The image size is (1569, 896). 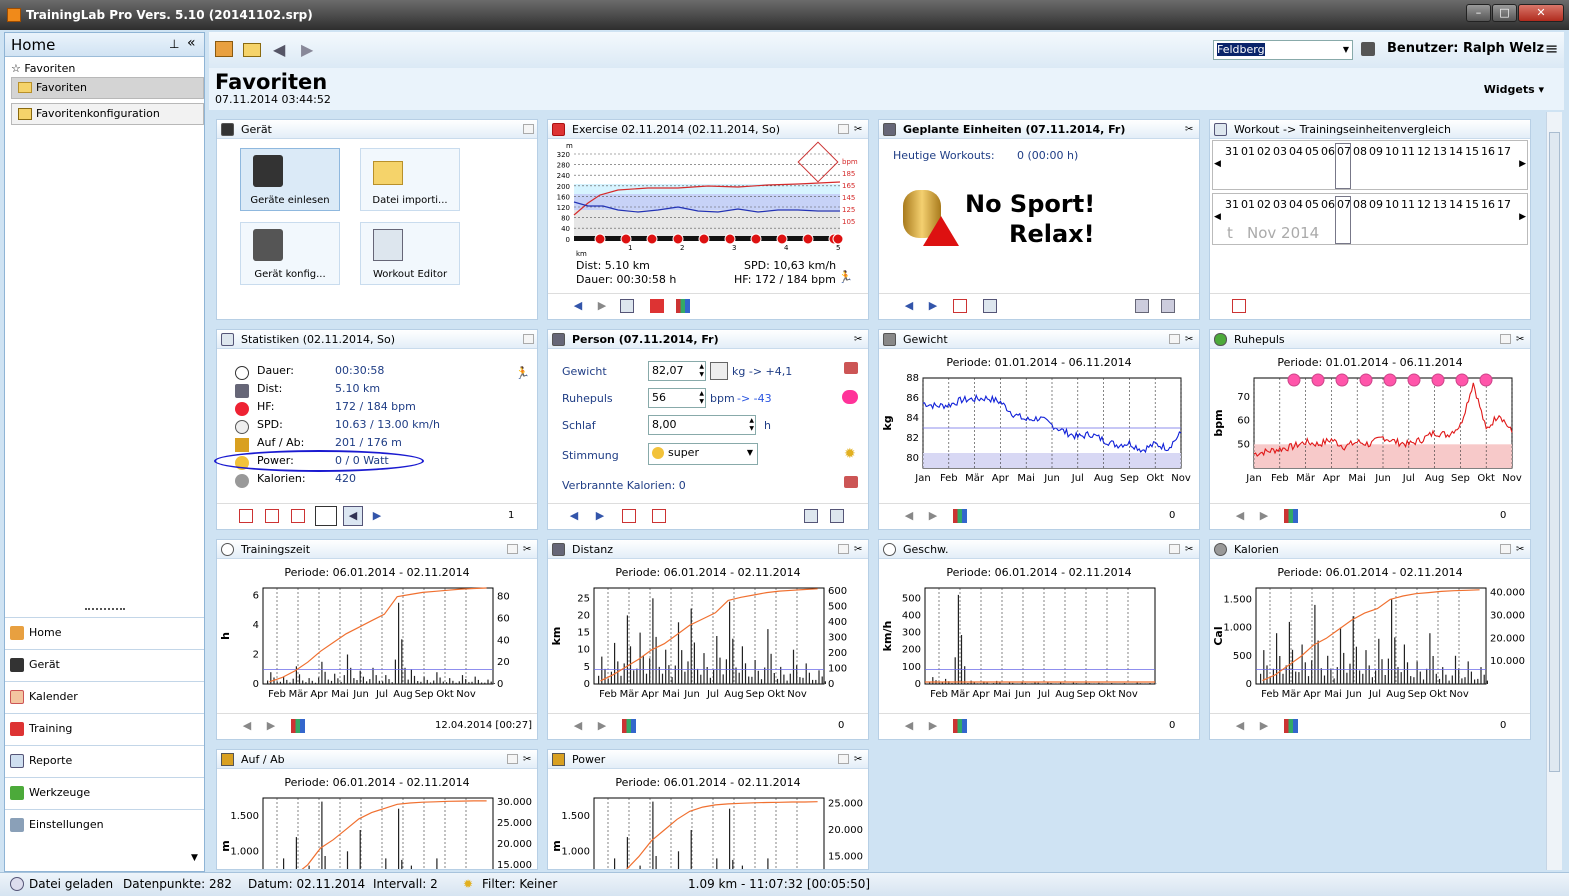 What do you see at coordinates (1408, 204) in the screenshot?
I see `day-label: 11` at bounding box center [1408, 204].